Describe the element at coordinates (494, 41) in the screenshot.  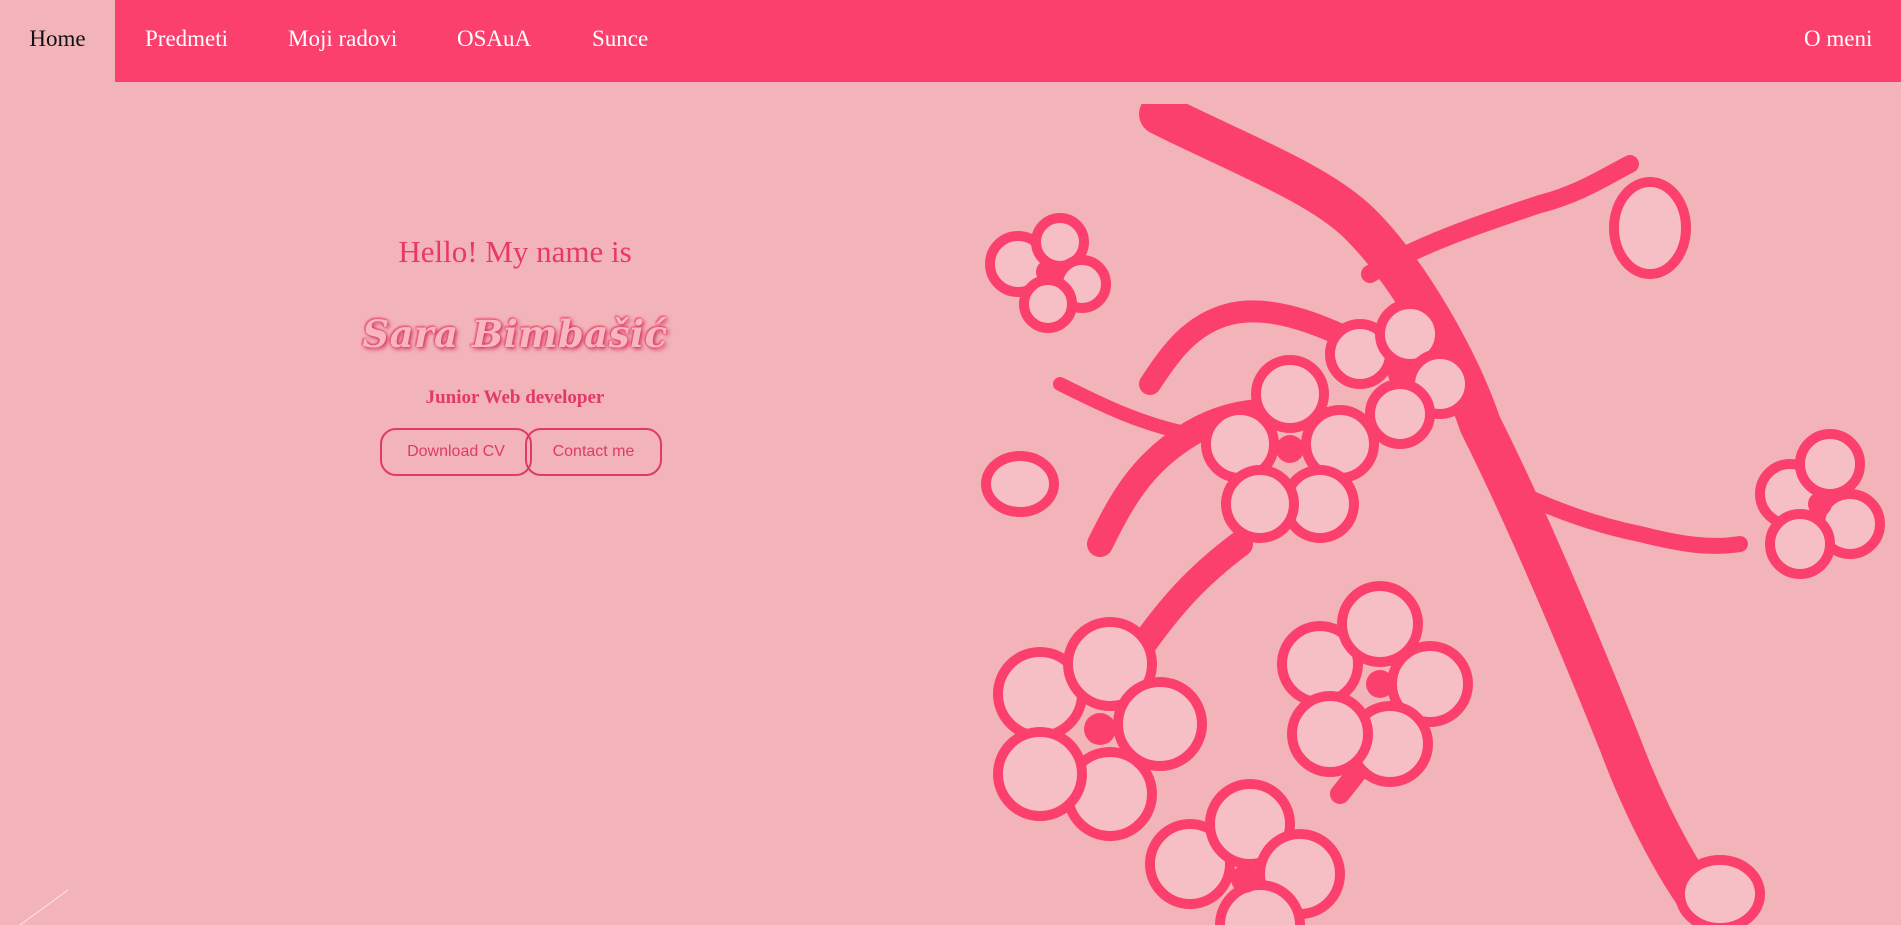
I see `nav-osaua: OSAuA` at that location.